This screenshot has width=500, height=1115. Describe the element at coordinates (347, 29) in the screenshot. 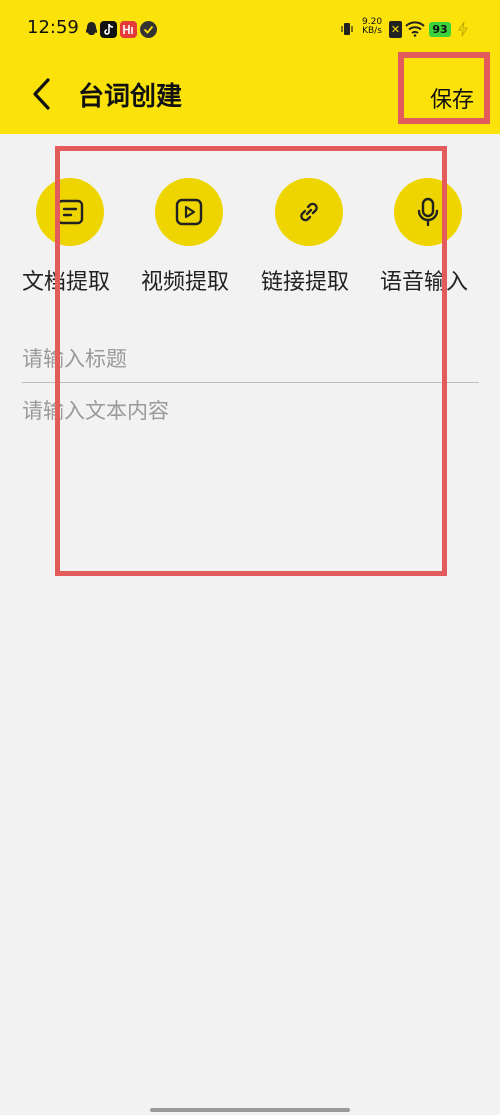

I see `vibrate-icon` at that location.